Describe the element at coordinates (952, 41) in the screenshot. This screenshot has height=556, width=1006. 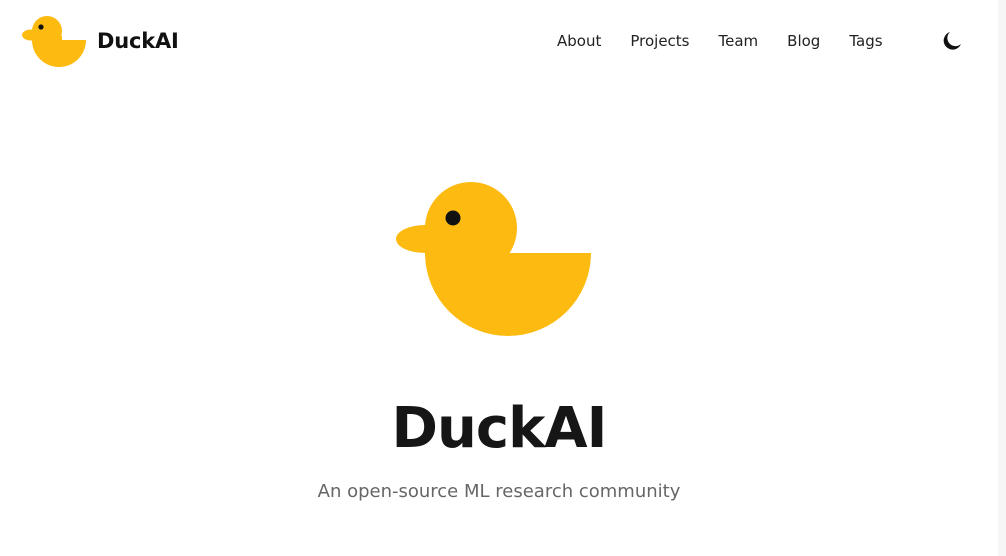
I see `moon-icon` at that location.